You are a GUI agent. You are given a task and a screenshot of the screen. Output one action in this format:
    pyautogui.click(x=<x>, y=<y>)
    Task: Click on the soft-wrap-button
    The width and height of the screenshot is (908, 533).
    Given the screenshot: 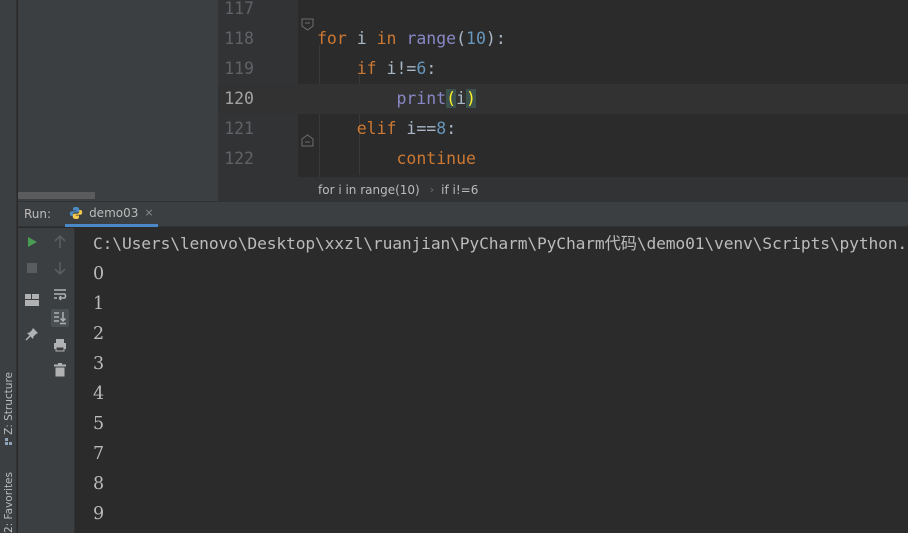 What is the action you would take?
    pyautogui.click(x=60, y=294)
    